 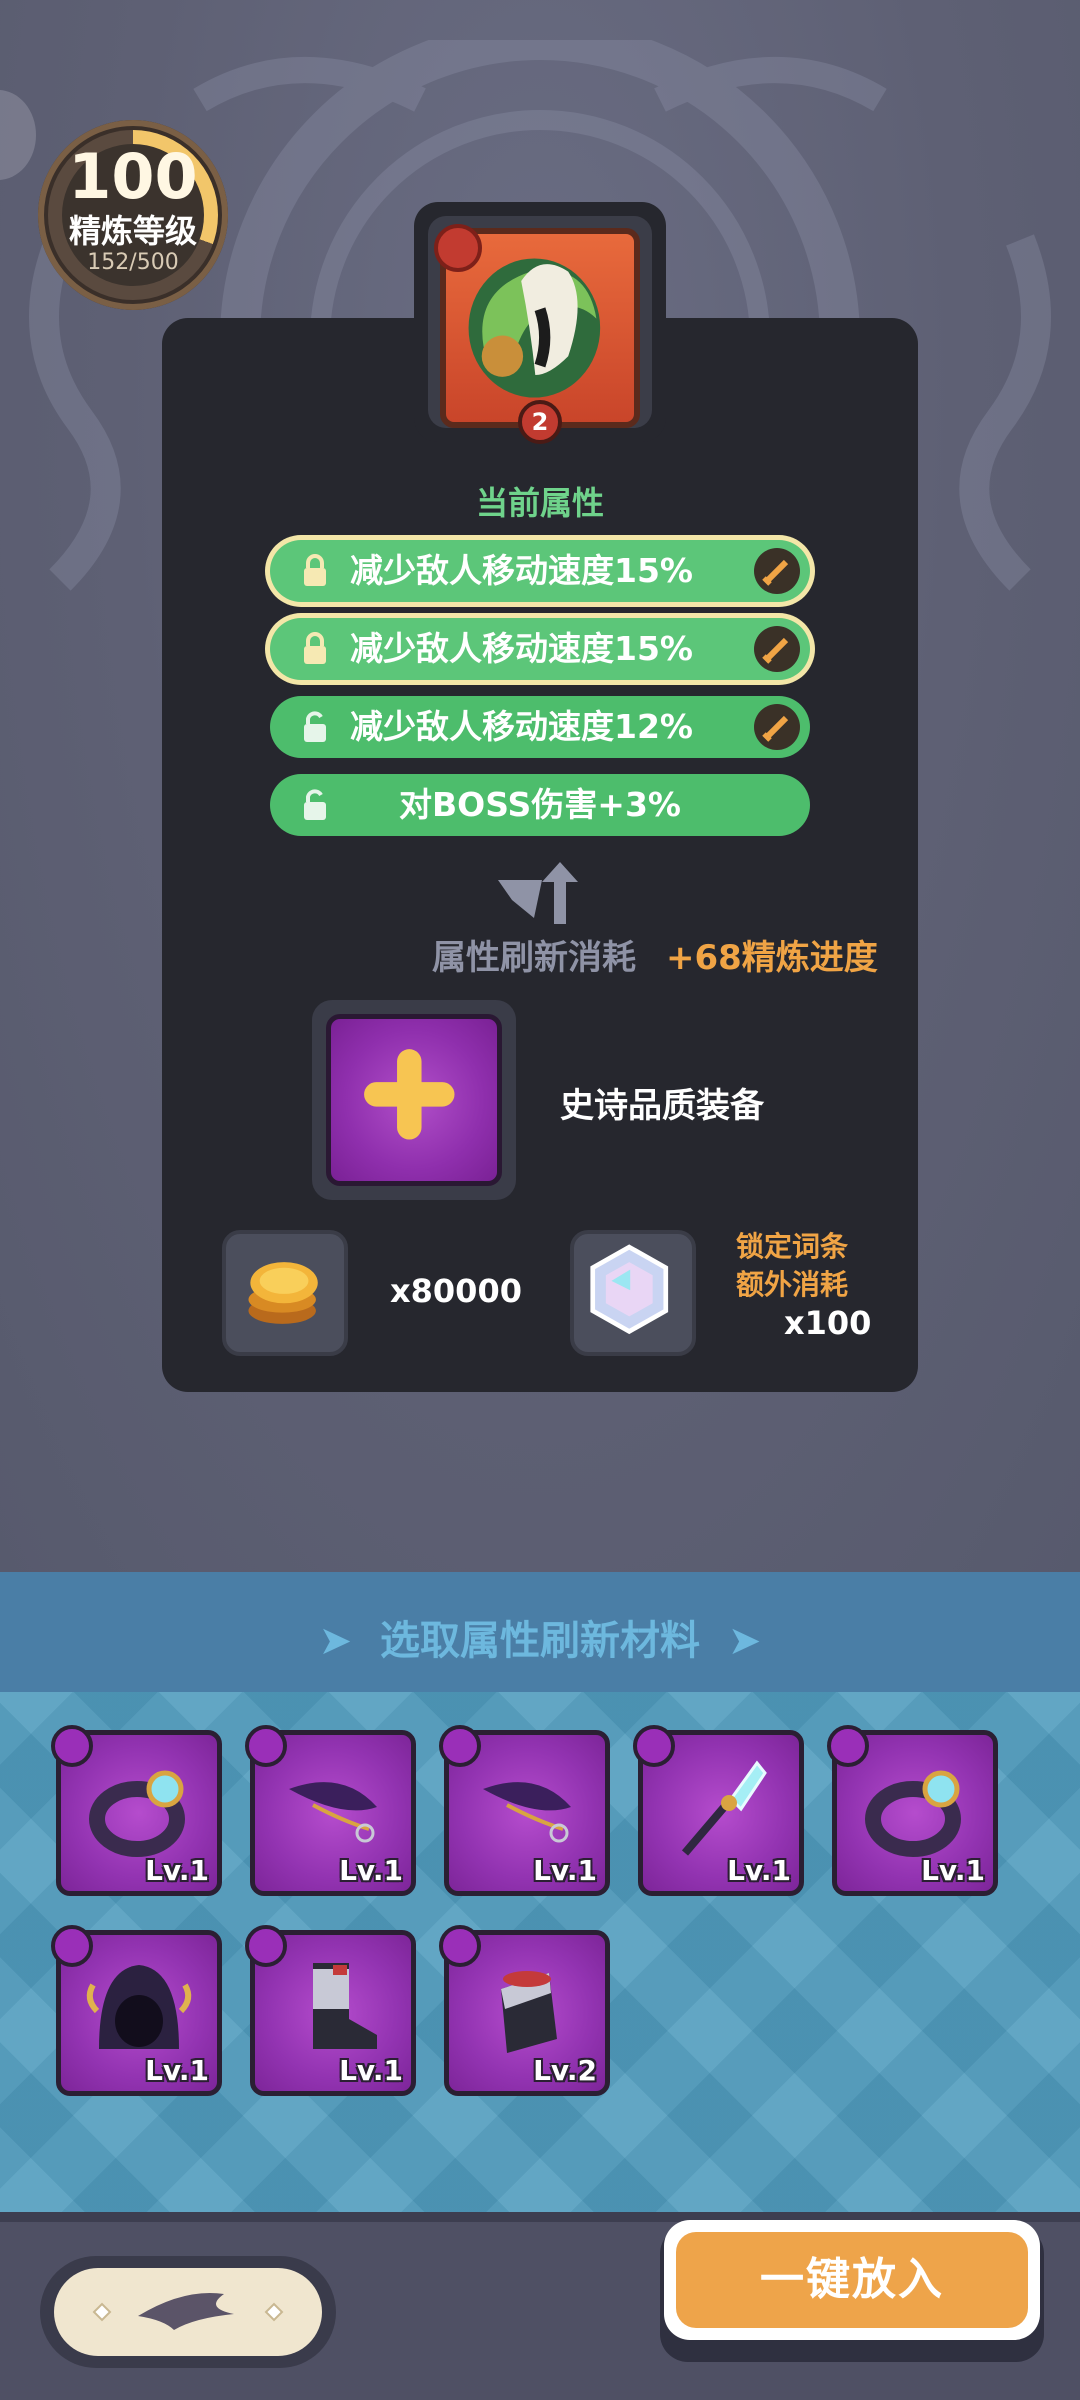 I want to click on refine-level-badge: 100 精炼等级 152/500, so click(x=133, y=215).